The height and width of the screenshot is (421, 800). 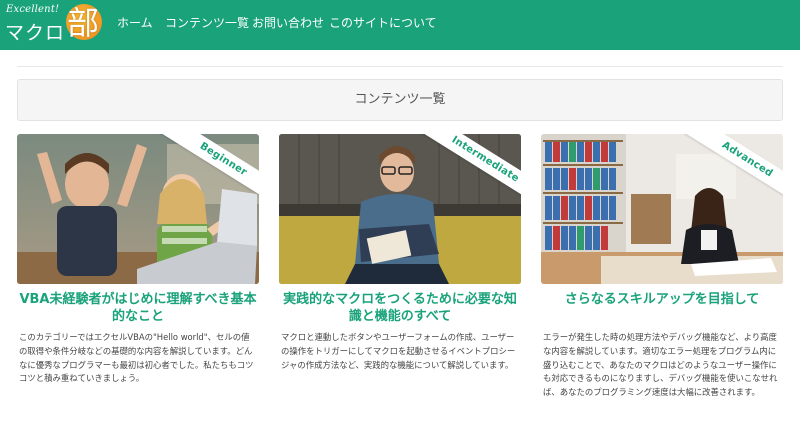 I want to click on card-image-intermediate: Intermediate, so click(x=400, y=209).